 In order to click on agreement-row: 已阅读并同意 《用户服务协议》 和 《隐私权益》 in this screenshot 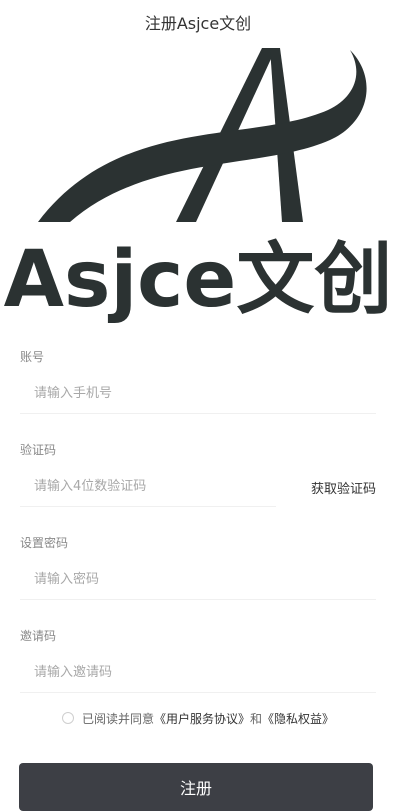, I will do `click(198, 718)`.